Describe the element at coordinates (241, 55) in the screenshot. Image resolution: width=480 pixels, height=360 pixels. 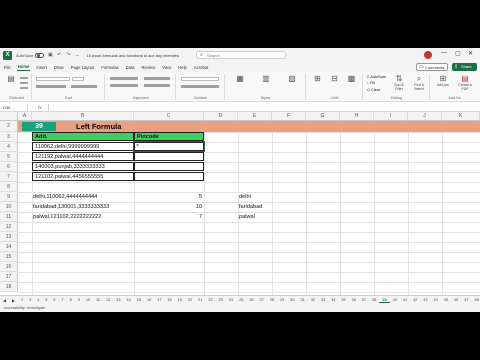
I see `search-input: ⌕ Search` at that location.